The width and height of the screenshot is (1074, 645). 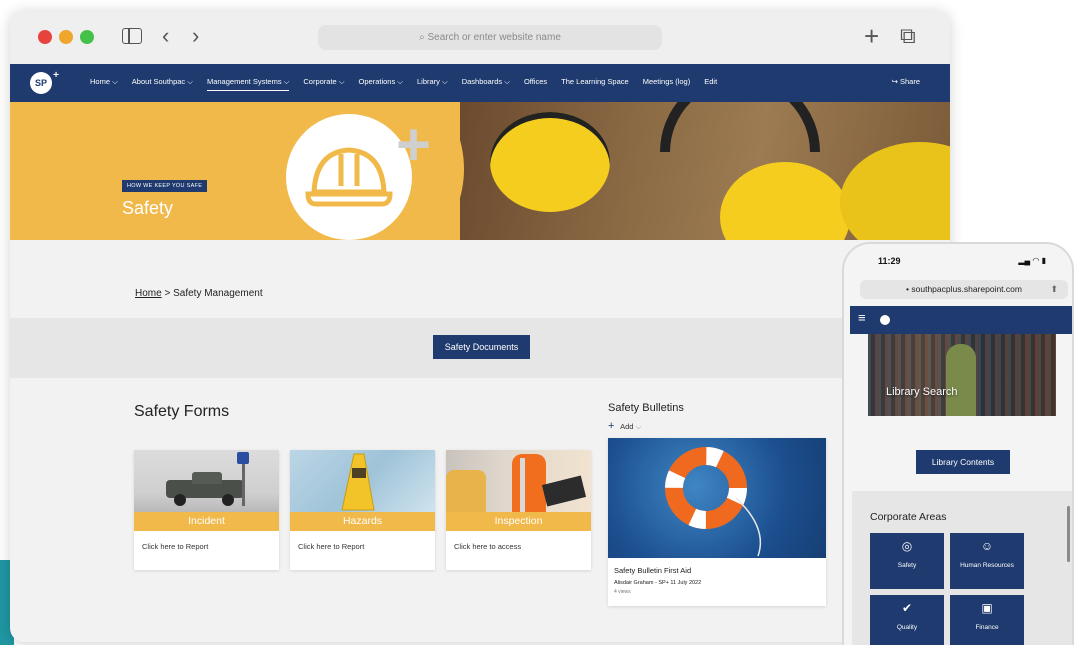 What do you see at coordinates (862, 317) in the screenshot?
I see `hamburger-menu-icon: ≡` at bounding box center [862, 317].